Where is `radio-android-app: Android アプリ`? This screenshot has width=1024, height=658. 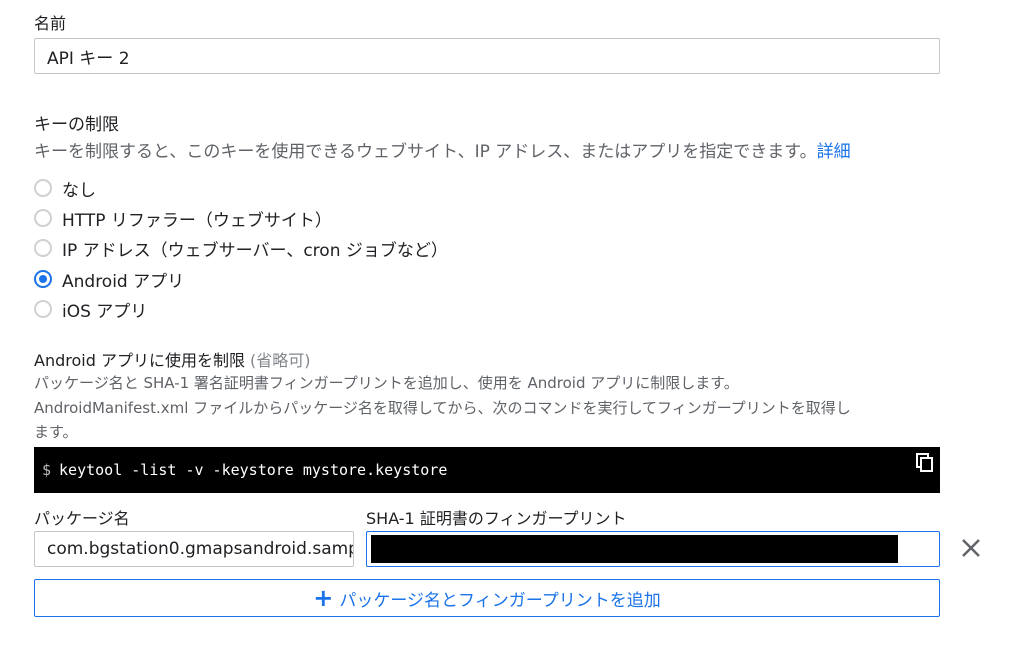
radio-android-app: Android アプリ is located at coordinates (109, 279).